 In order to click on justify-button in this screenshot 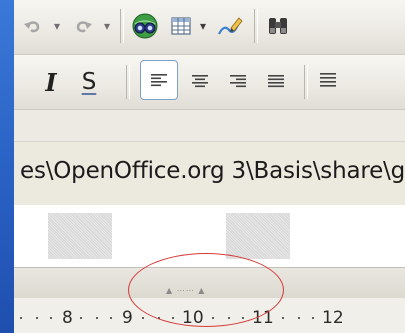, I will do `click(276, 81)`.